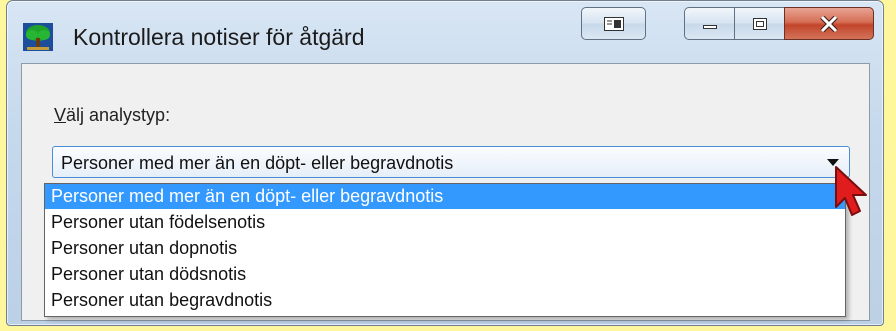 This screenshot has width=896, height=331. I want to click on close-button, so click(829, 23).